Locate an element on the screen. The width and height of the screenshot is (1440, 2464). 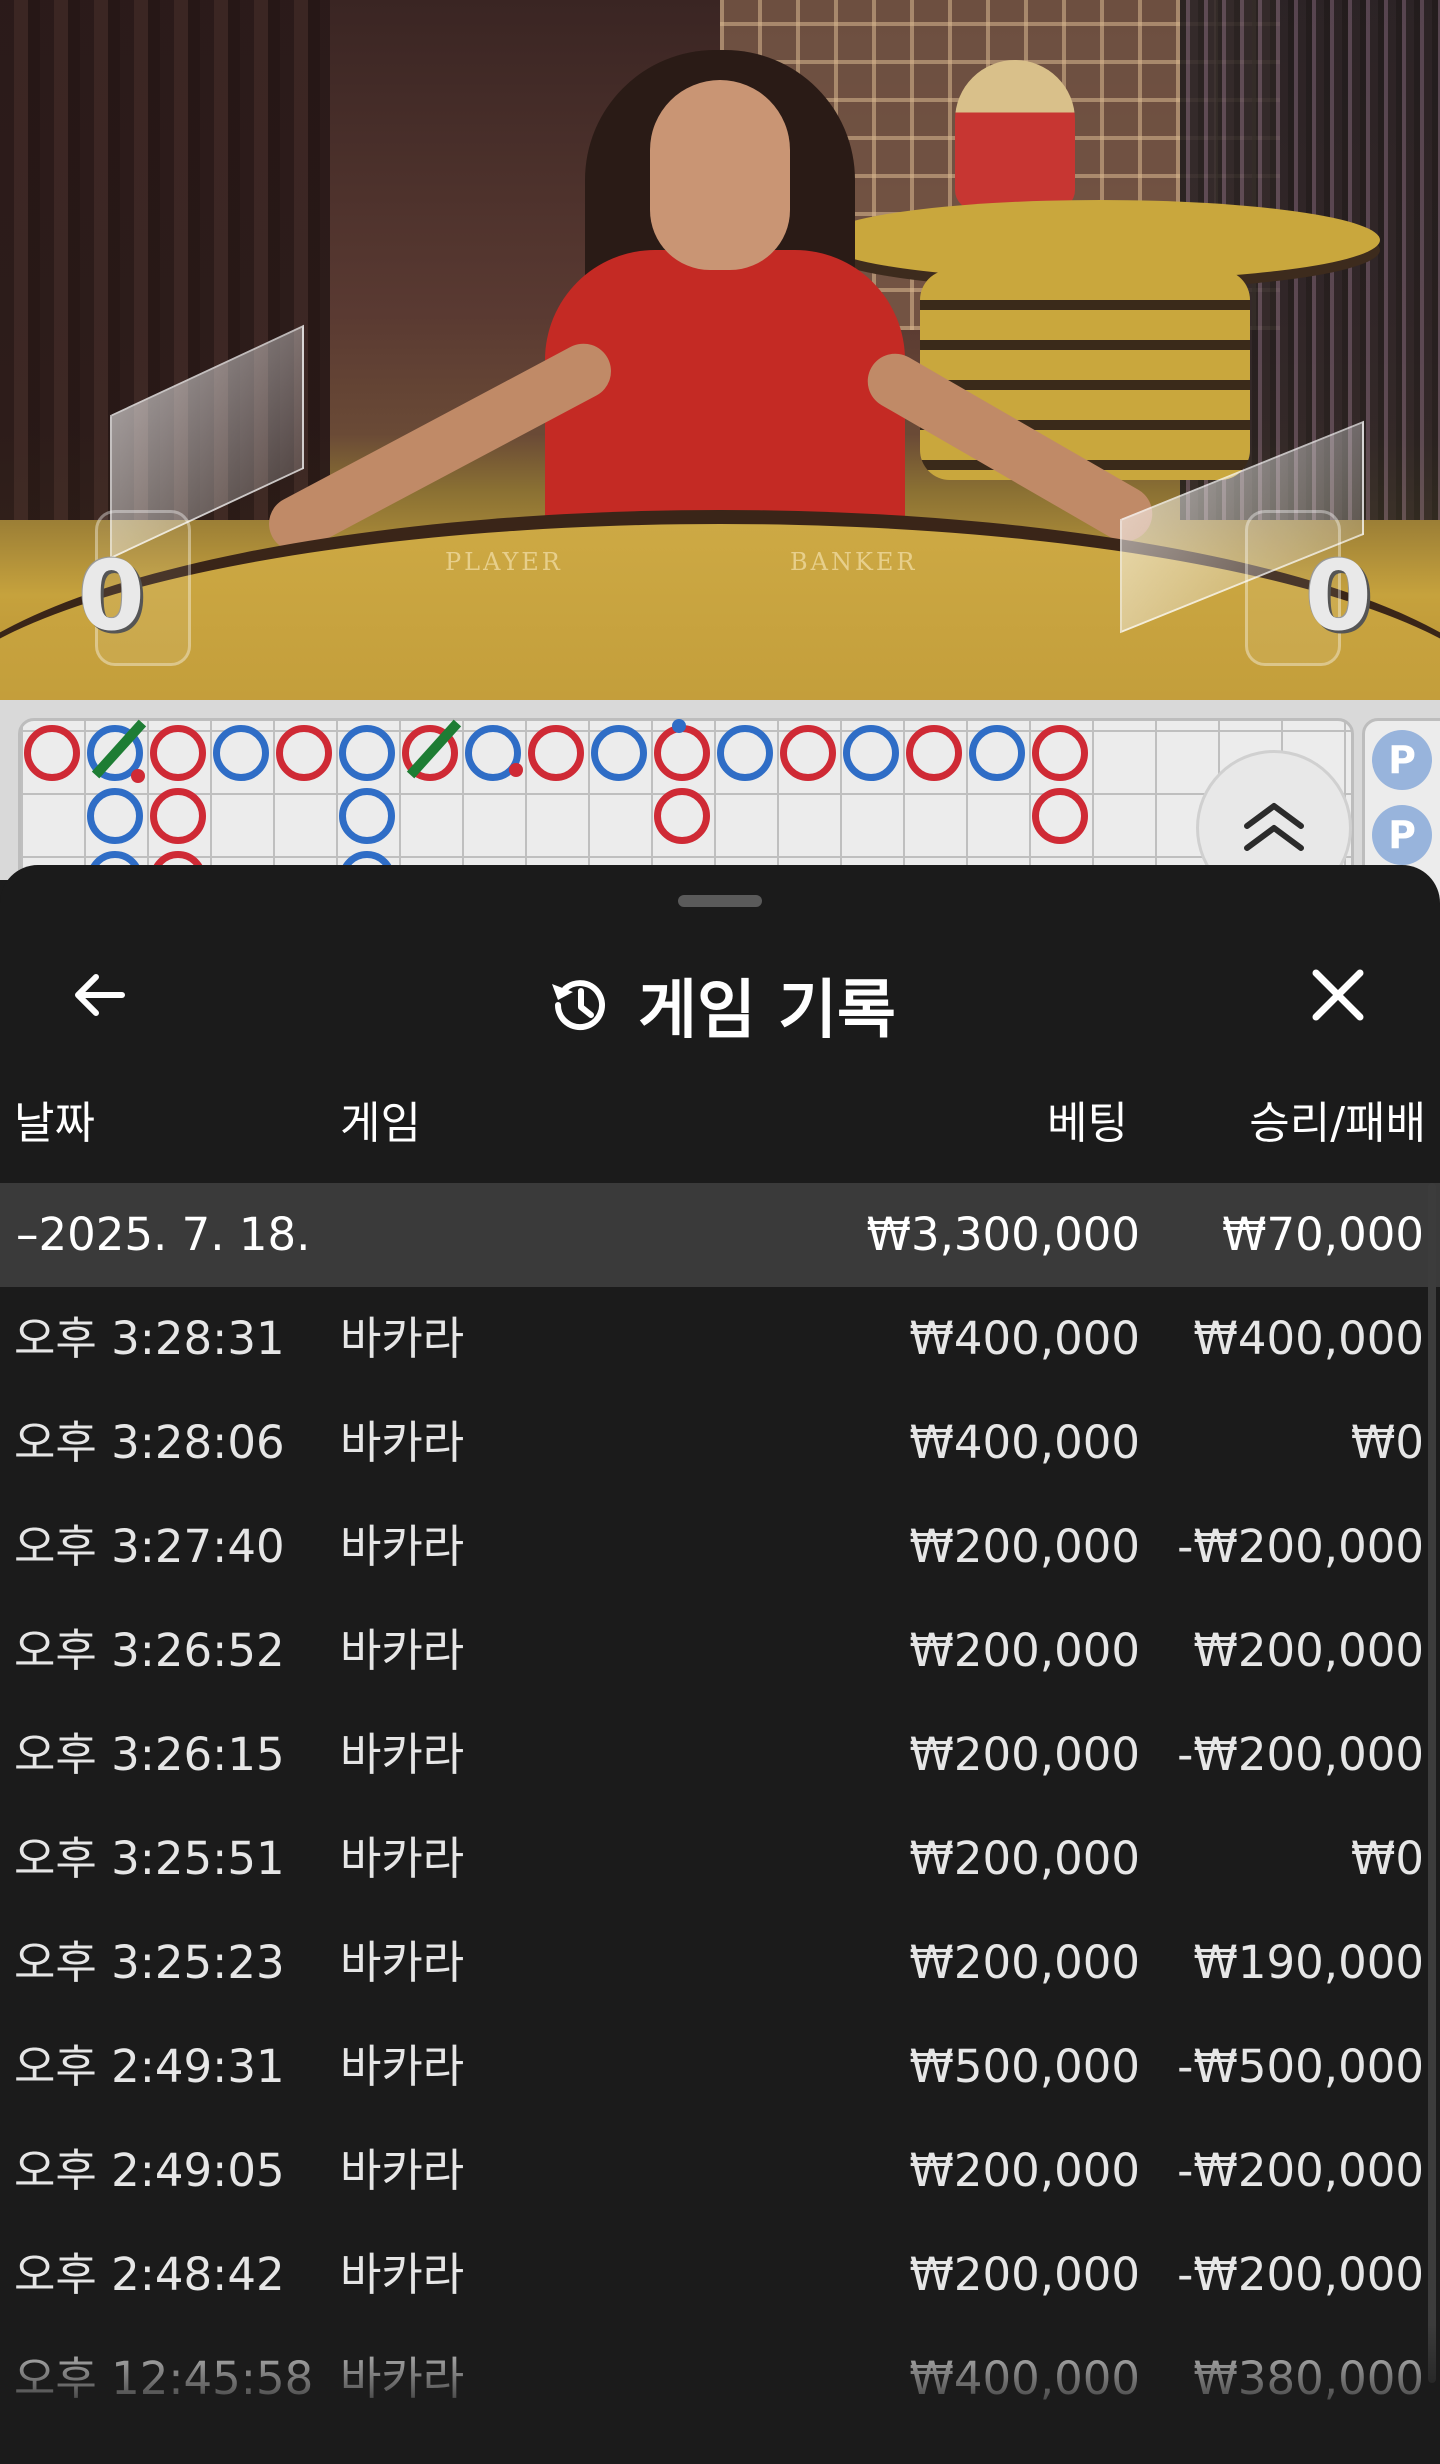
scrollbar is located at coordinates (1432, 1783).